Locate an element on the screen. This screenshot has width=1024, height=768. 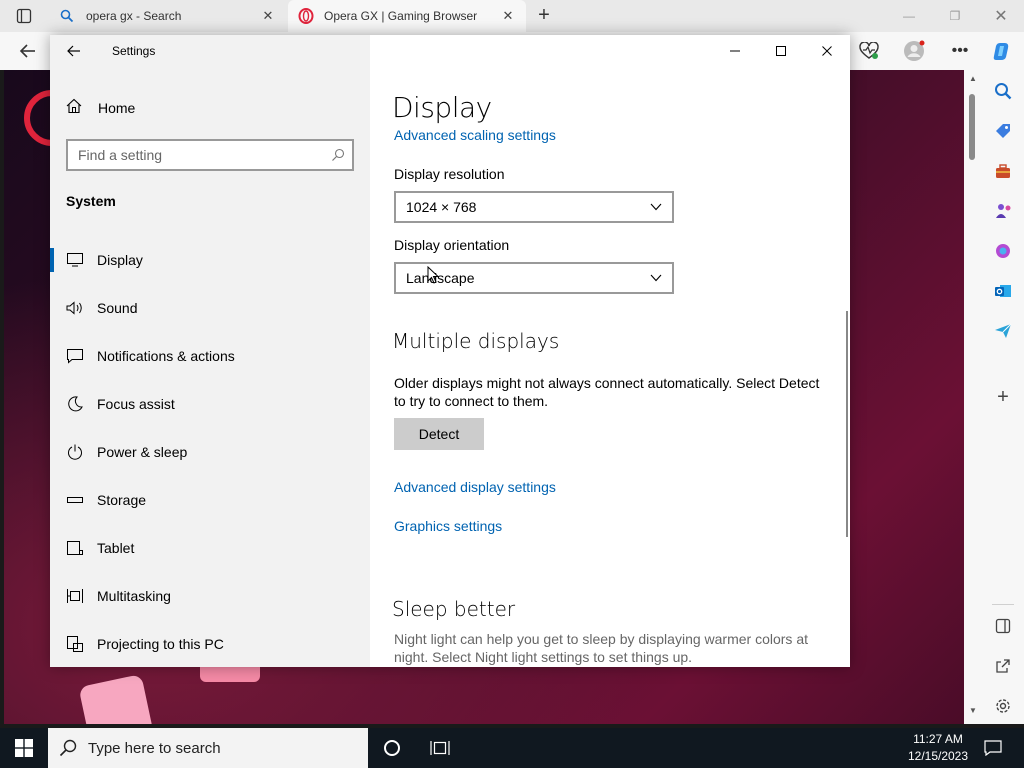
start-button is located at coordinates (24, 748).